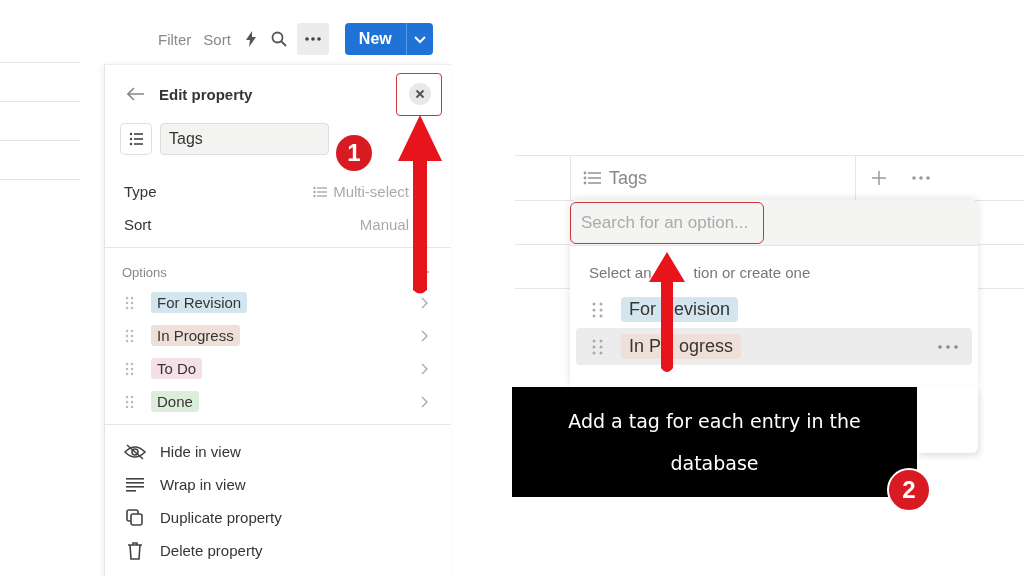 This screenshot has height=576, width=1024. What do you see at coordinates (135, 451) in the screenshot?
I see `eye-off-icon` at bounding box center [135, 451].